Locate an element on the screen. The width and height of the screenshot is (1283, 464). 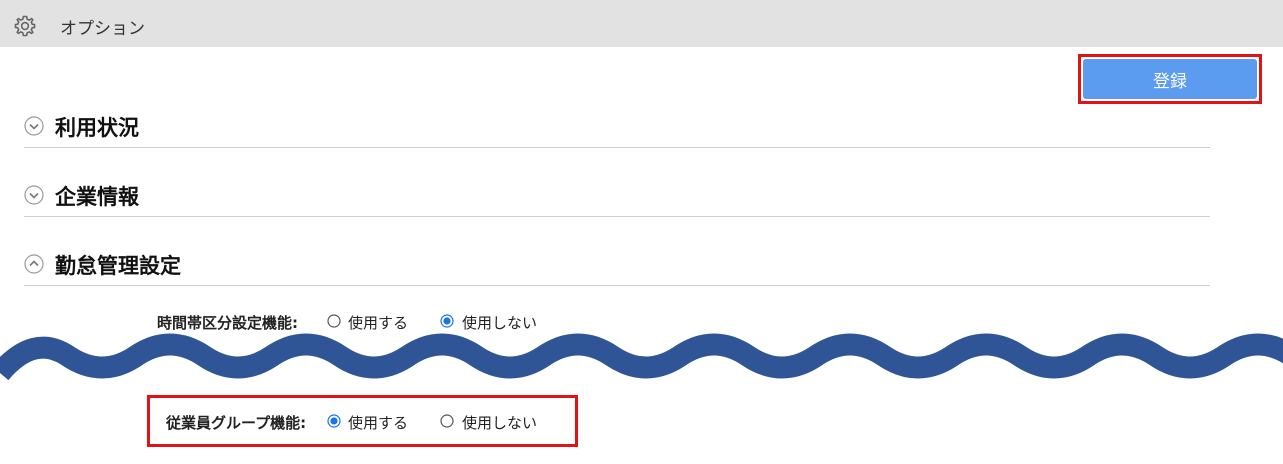
wave-separator is located at coordinates (641, 357).